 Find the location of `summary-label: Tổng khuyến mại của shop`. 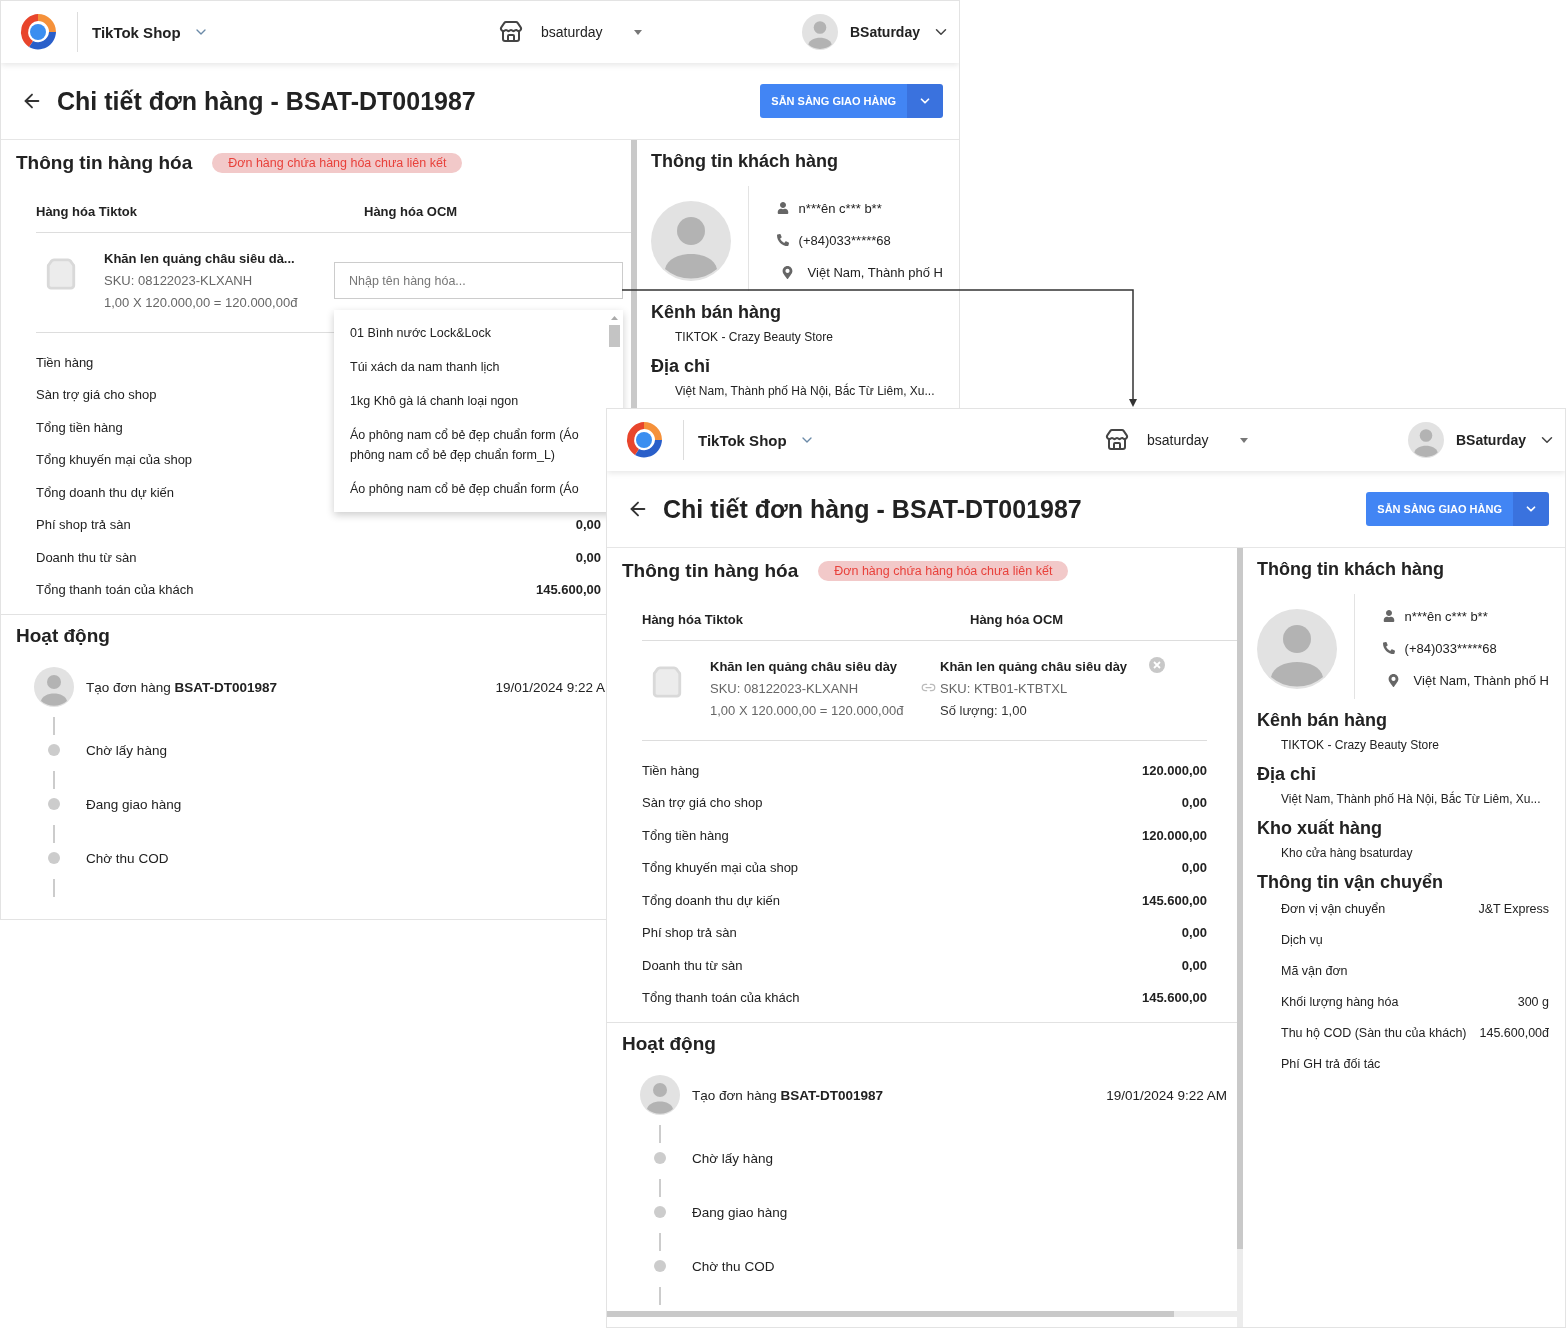

summary-label: Tổng khuyến mại của shop is located at coordinates (114, 460).